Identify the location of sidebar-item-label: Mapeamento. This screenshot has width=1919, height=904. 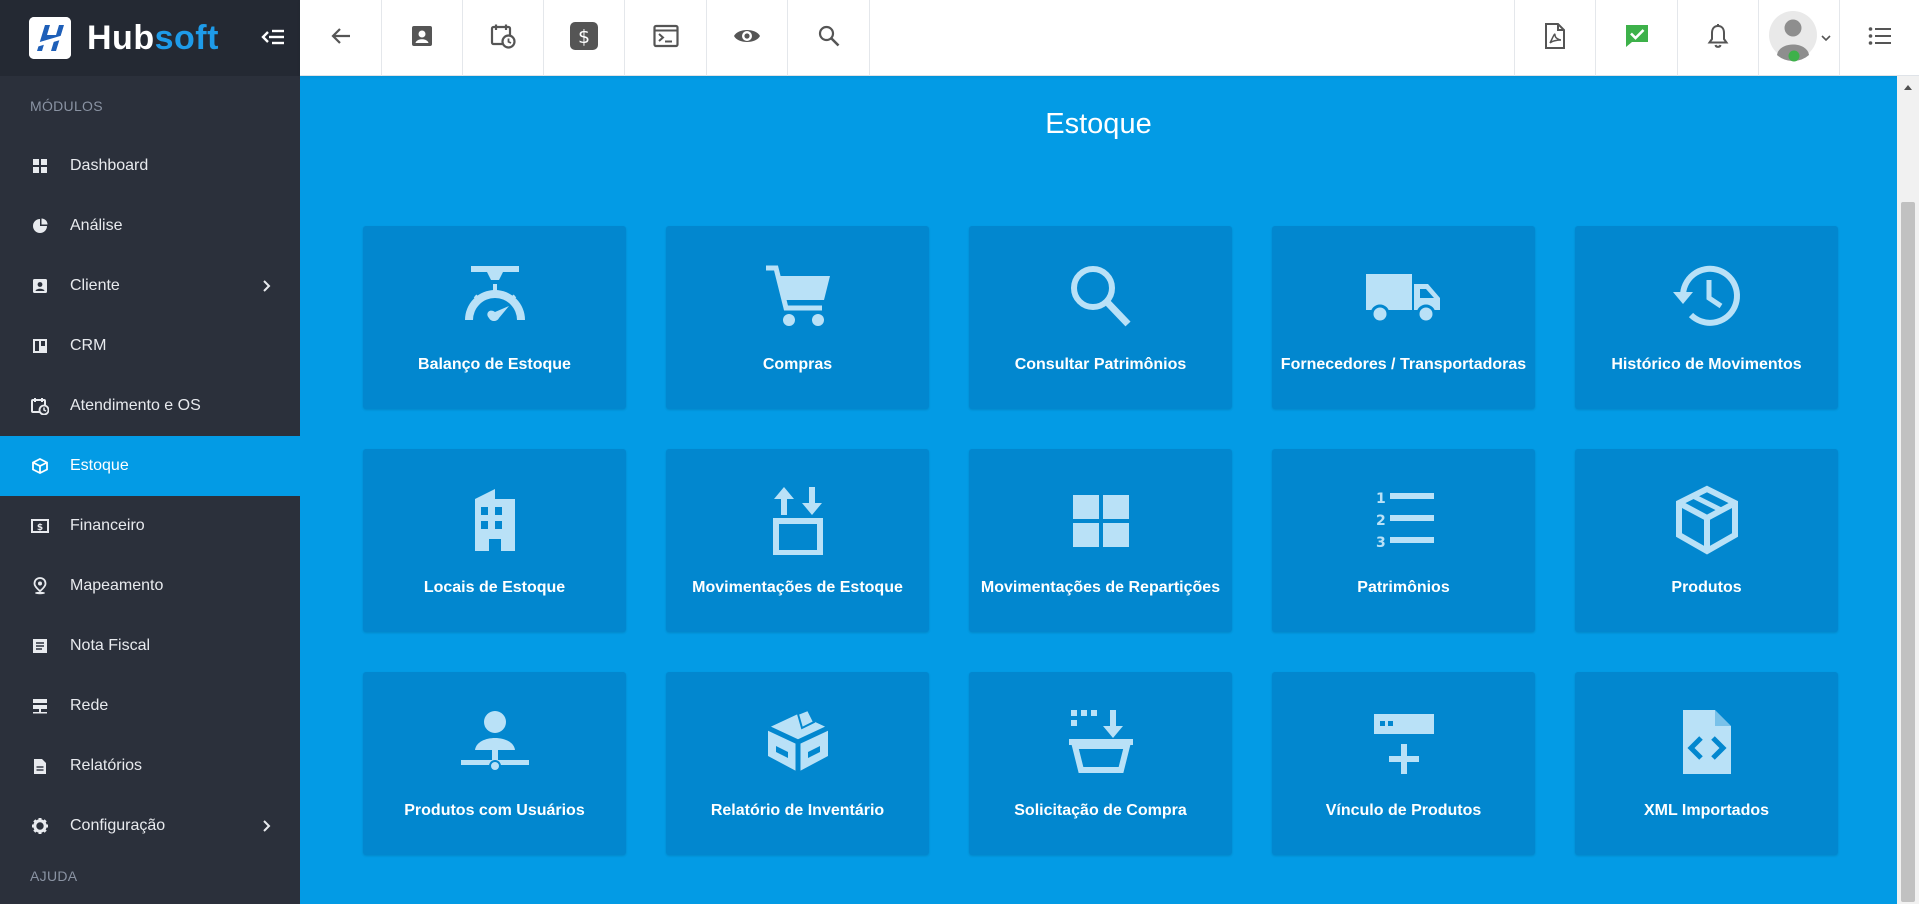
(117, 585).